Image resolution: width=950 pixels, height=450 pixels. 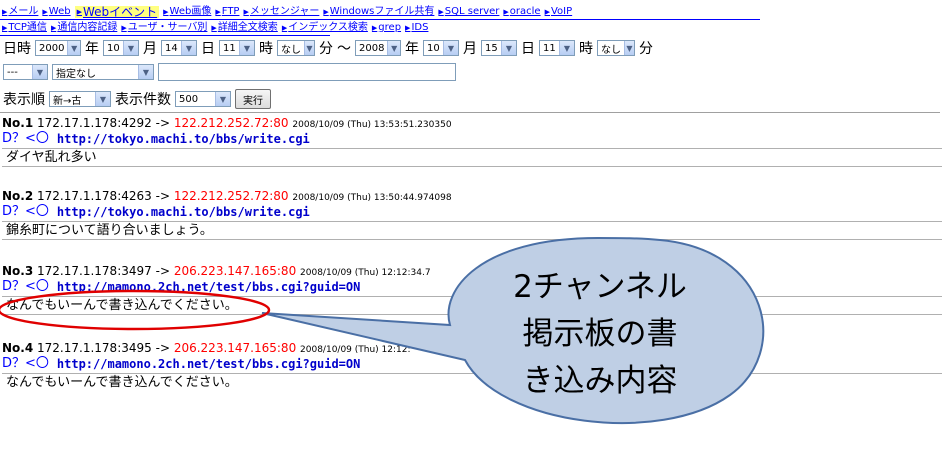 I want to click on from-month-select: 10 ▼, so click(x=121, y=48).